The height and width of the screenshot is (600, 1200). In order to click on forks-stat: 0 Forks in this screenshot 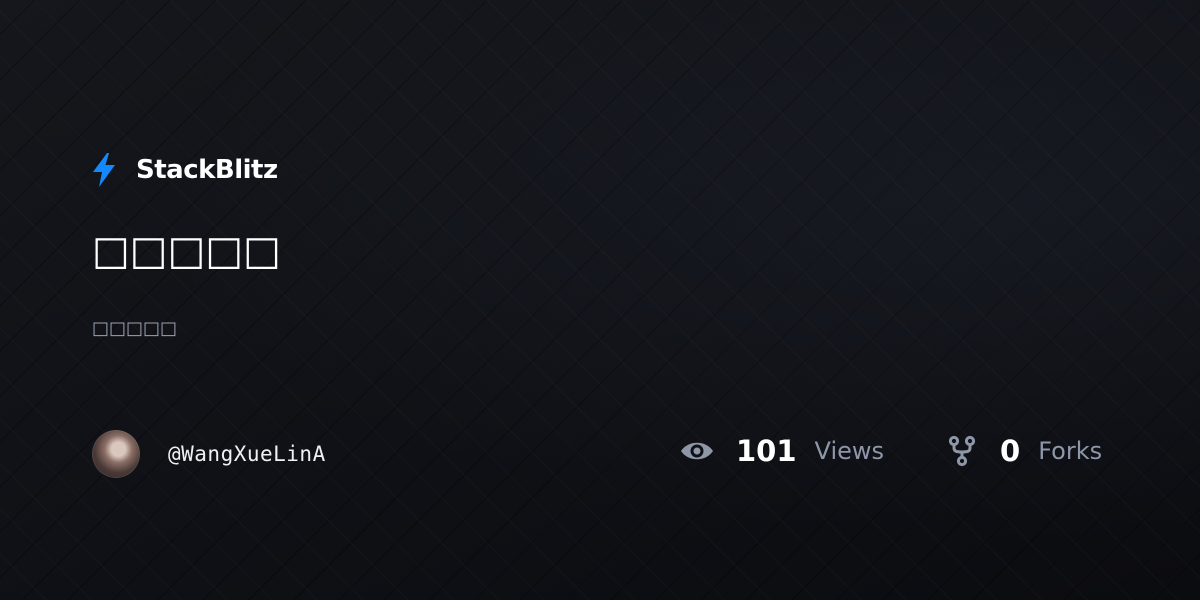, I will do `click(1025, 451)`.